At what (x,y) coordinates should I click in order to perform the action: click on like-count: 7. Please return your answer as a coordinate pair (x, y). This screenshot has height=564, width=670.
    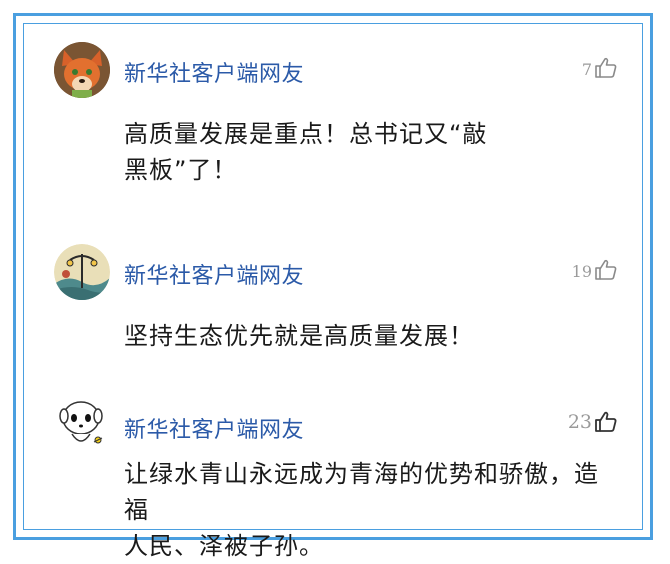
    Looking at the image, I should click on (586, 69).